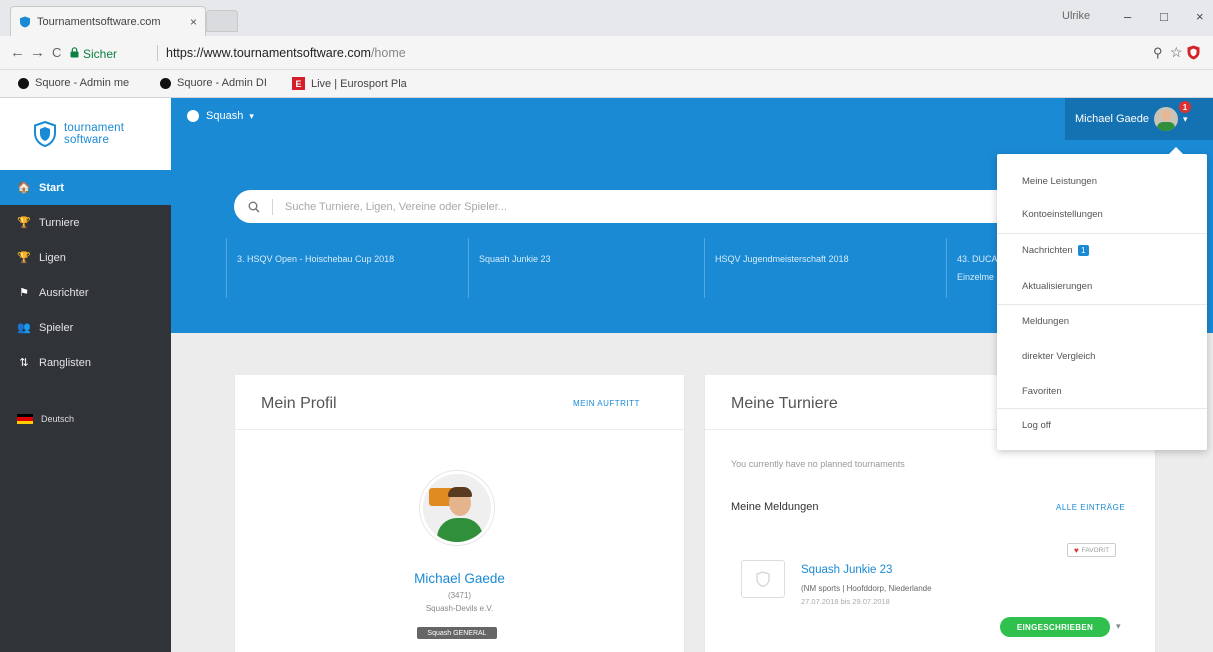  What do you see at coordinates (1047, 250) in the screenshot?
I see `menu-item-label: Nachrichten` at bounding box center [1047, 250].